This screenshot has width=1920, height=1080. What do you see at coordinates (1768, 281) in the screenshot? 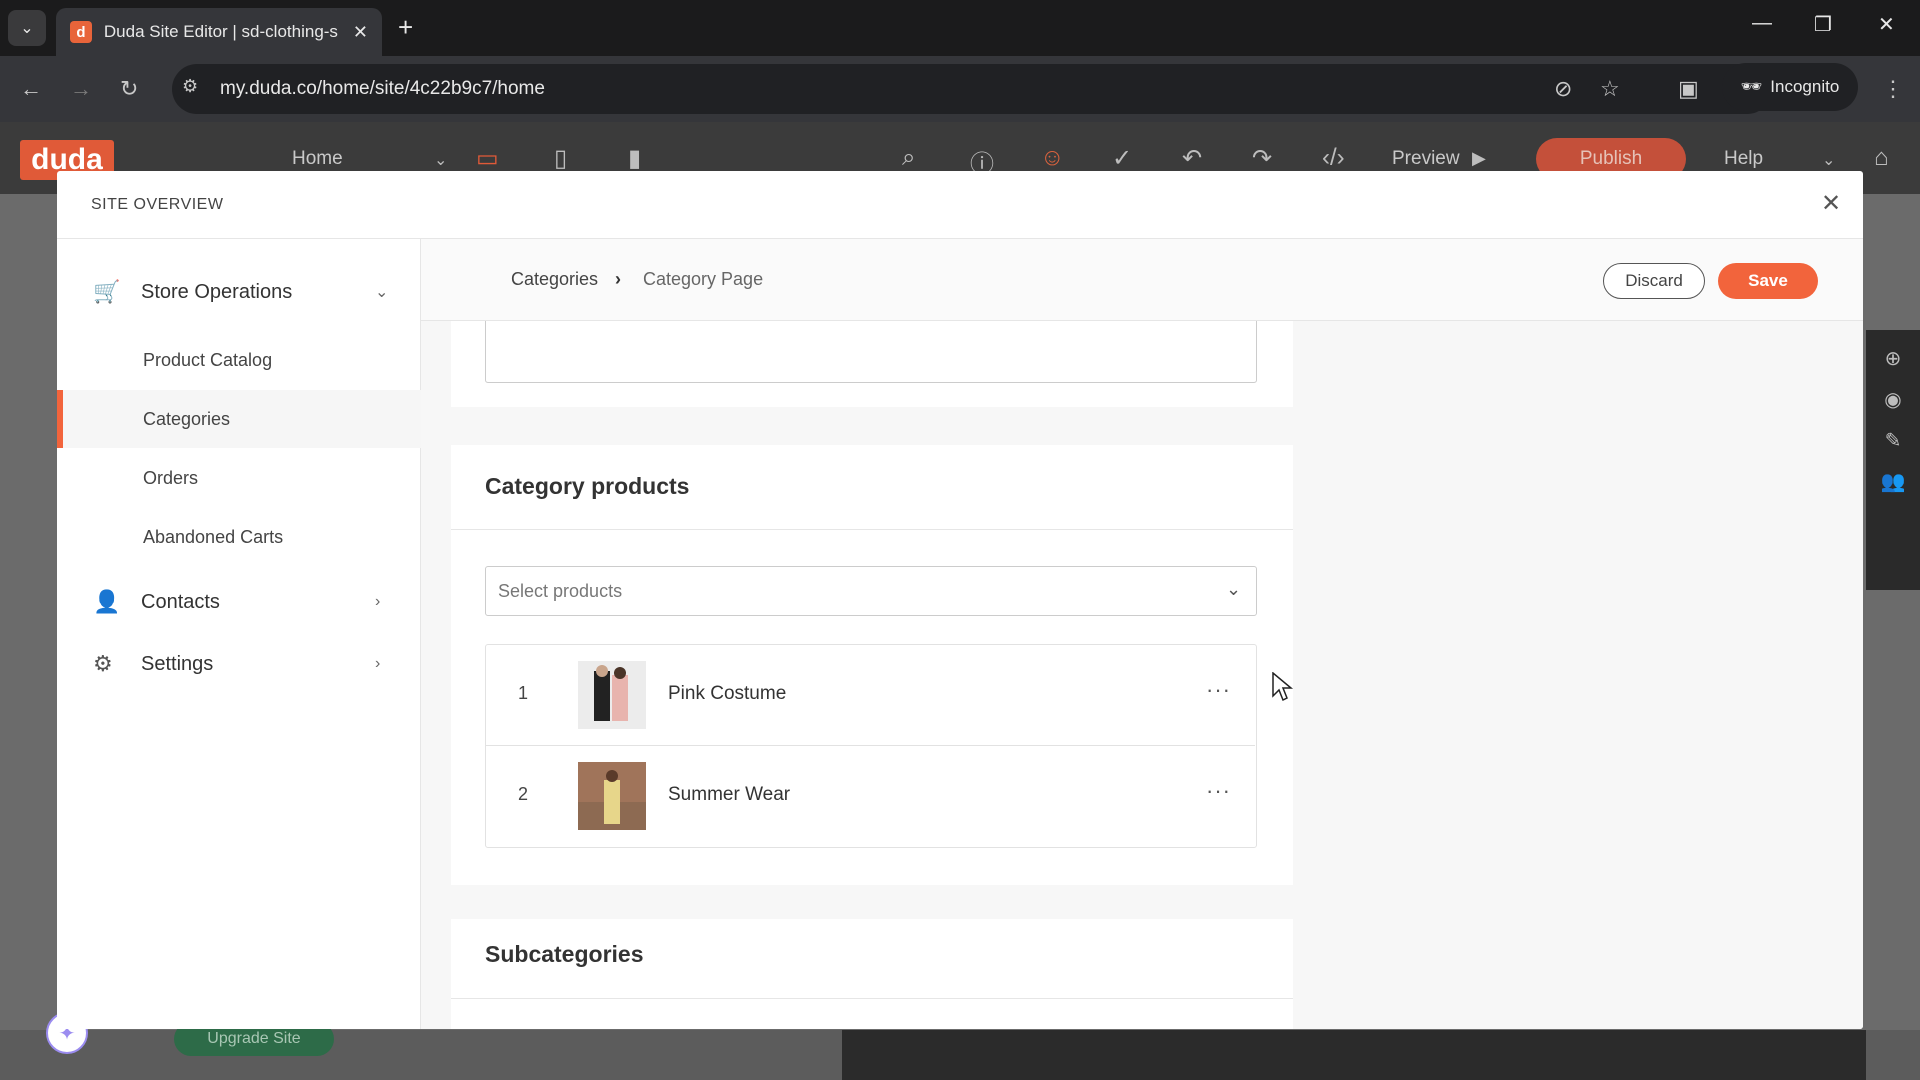
I see `save-button: Save` at bounding box center [1768, 281].